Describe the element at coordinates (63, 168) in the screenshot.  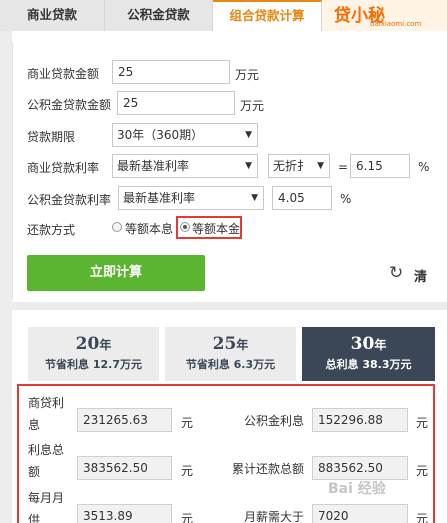
I see `commercial-rate-label: 商业贷款利率` at that location.